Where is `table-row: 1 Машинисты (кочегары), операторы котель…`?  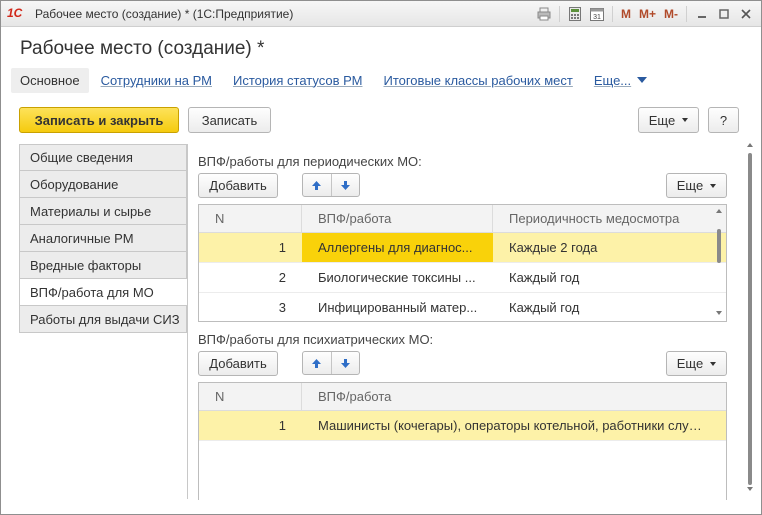
table-row: 1 Машинисты (кочегары), операторы котель… is located at coordinates (462, 426).